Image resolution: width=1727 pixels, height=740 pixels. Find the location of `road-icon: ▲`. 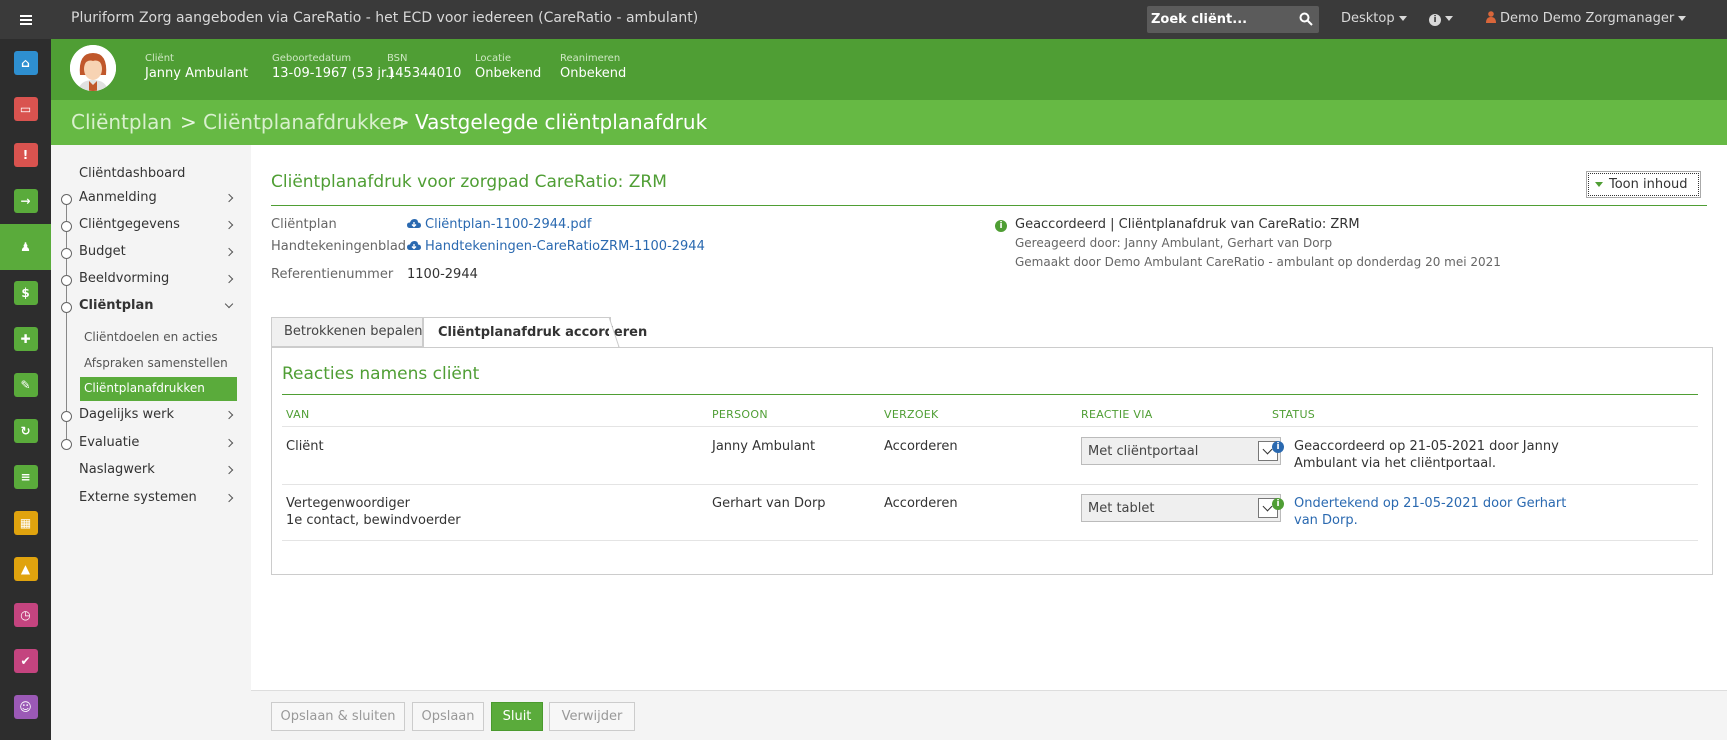

road-icon: ▲ is located at coordinates (25, 569).